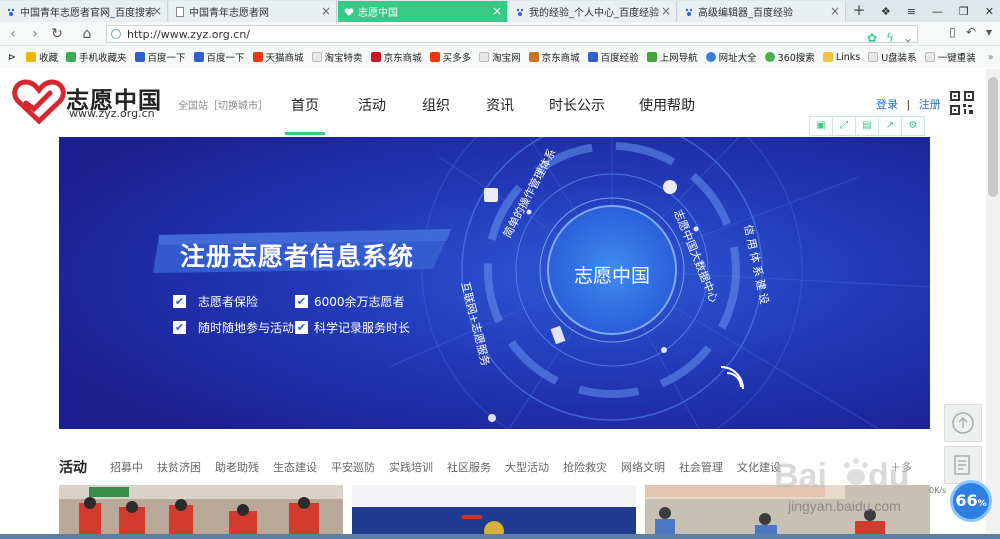  What do you see at coordinates (989, 32) in the screenshot?
I see `more-icon: ▾` at bounding box center [989, 32].